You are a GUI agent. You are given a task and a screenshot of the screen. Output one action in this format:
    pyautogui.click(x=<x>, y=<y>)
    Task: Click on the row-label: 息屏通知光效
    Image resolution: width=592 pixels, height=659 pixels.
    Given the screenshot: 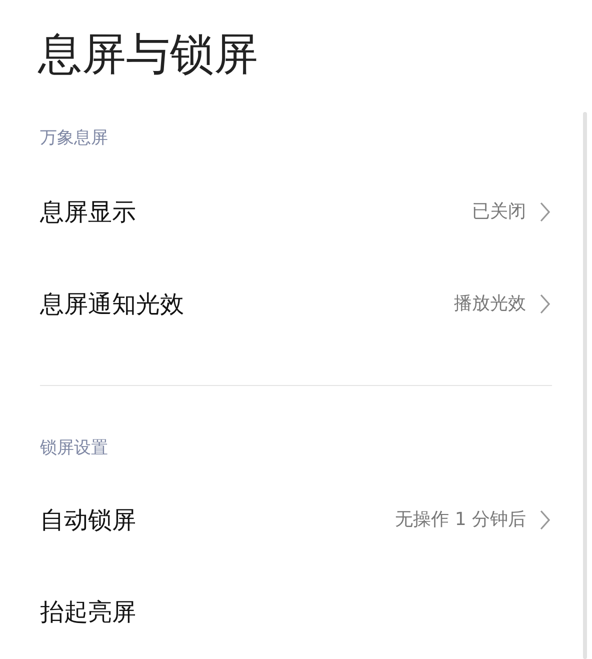 What is the action you would take?
    pyautogui.click(x=112, y=304)
    